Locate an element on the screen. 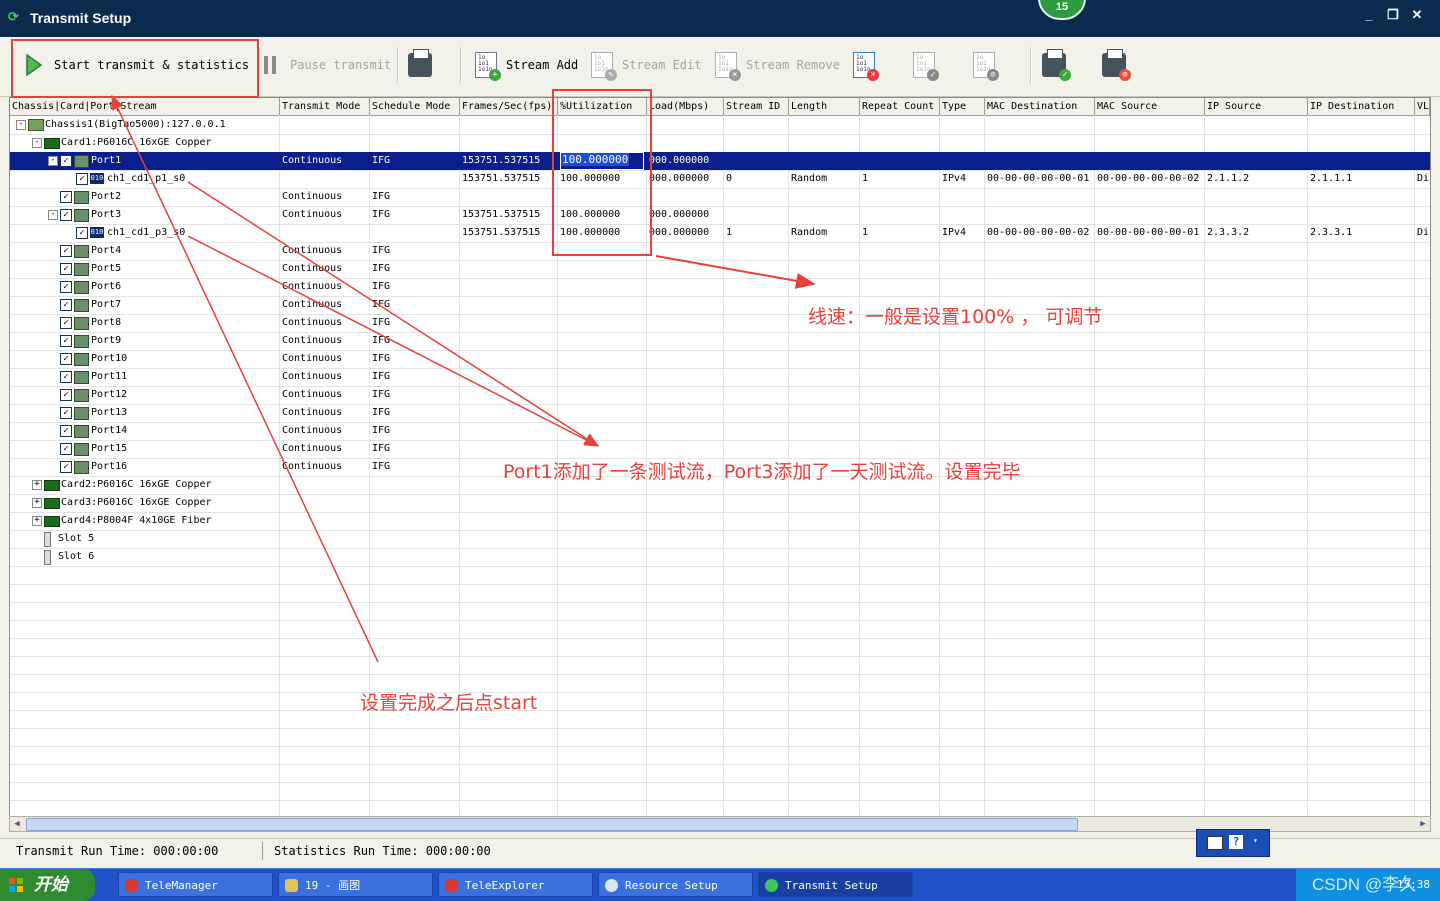  stream-add-button: 1o 1o1 1o1o + Stream Add is located at coordinates (525, 65).